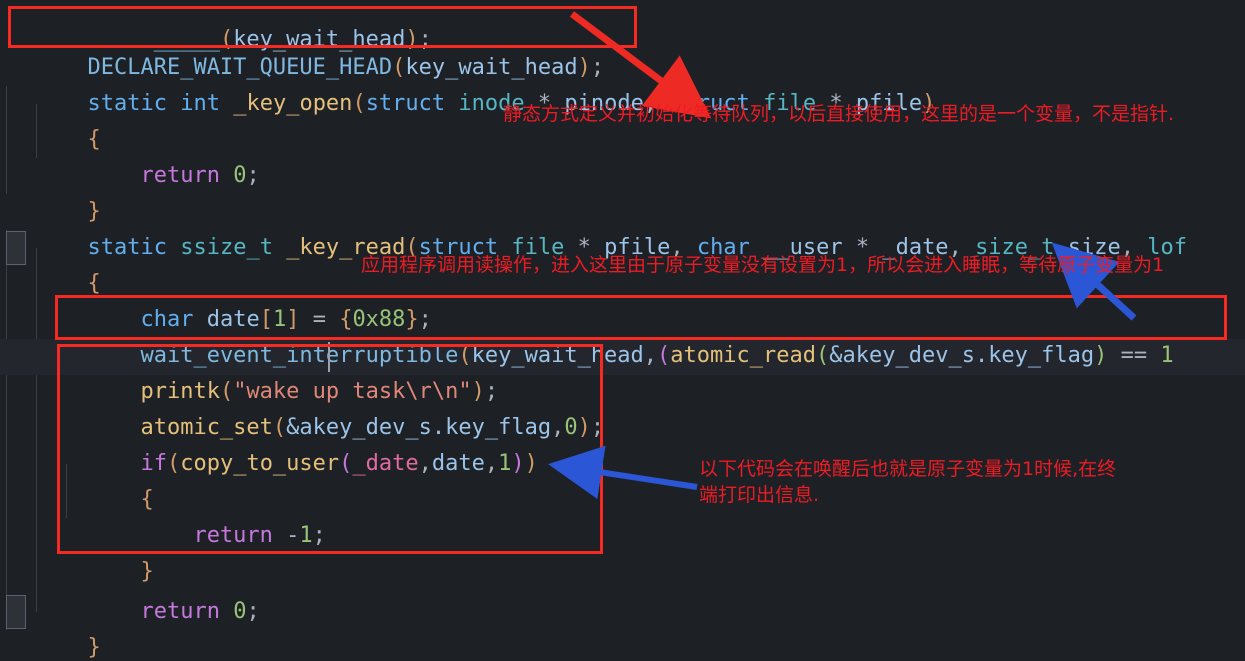 The image size is (1245, 661). What do you see at coordinates (268, 443) in the screenshot?
I see `code-line: if(copy_to_user(_date,date,1))` at bounding box center [268, 443].